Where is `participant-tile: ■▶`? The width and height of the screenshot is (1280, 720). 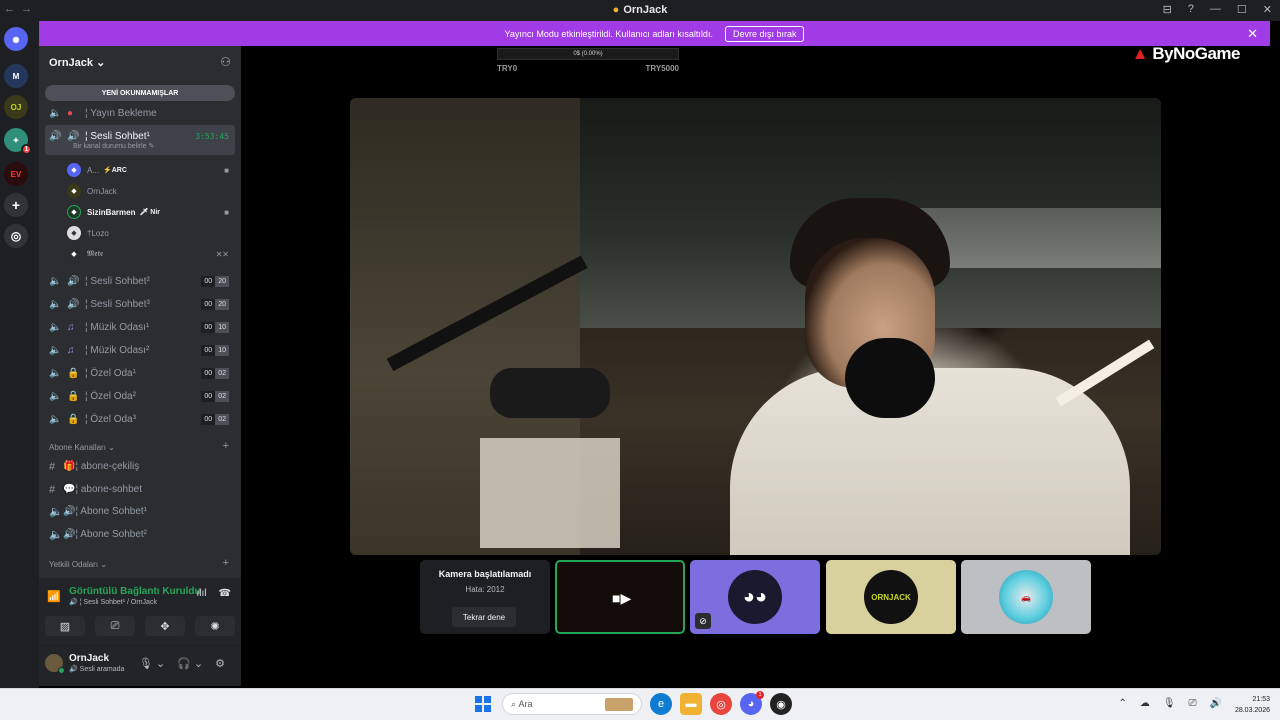 participant-tile: ■▶ is located at coordinates (620, 597).